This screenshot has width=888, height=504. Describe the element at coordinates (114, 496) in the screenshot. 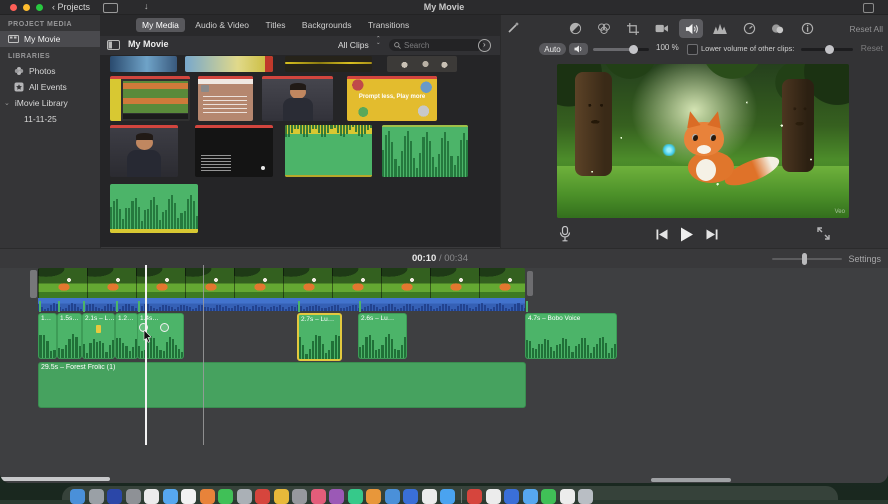

I see `app-3-dock-icon` at that location.